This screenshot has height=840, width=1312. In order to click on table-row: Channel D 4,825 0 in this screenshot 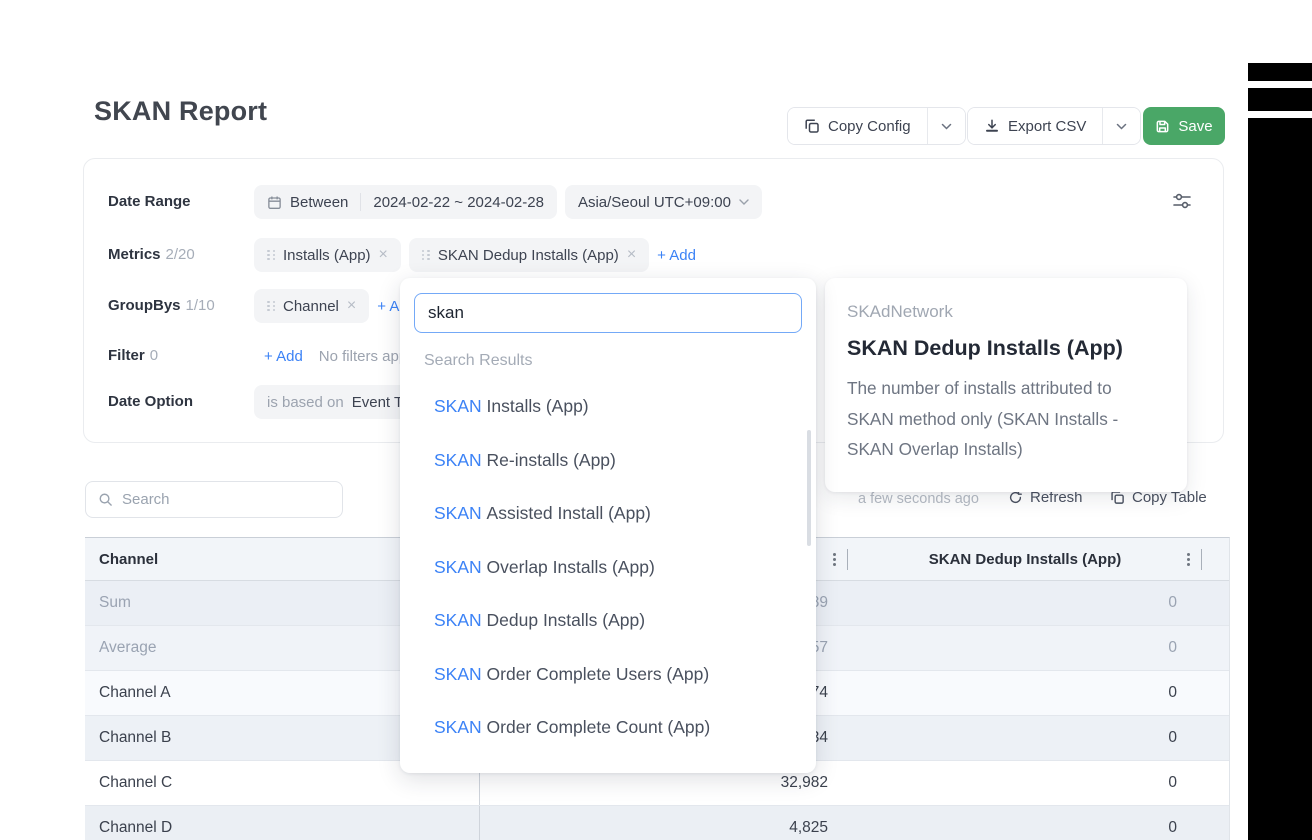, I will do `click(657, 823)`.